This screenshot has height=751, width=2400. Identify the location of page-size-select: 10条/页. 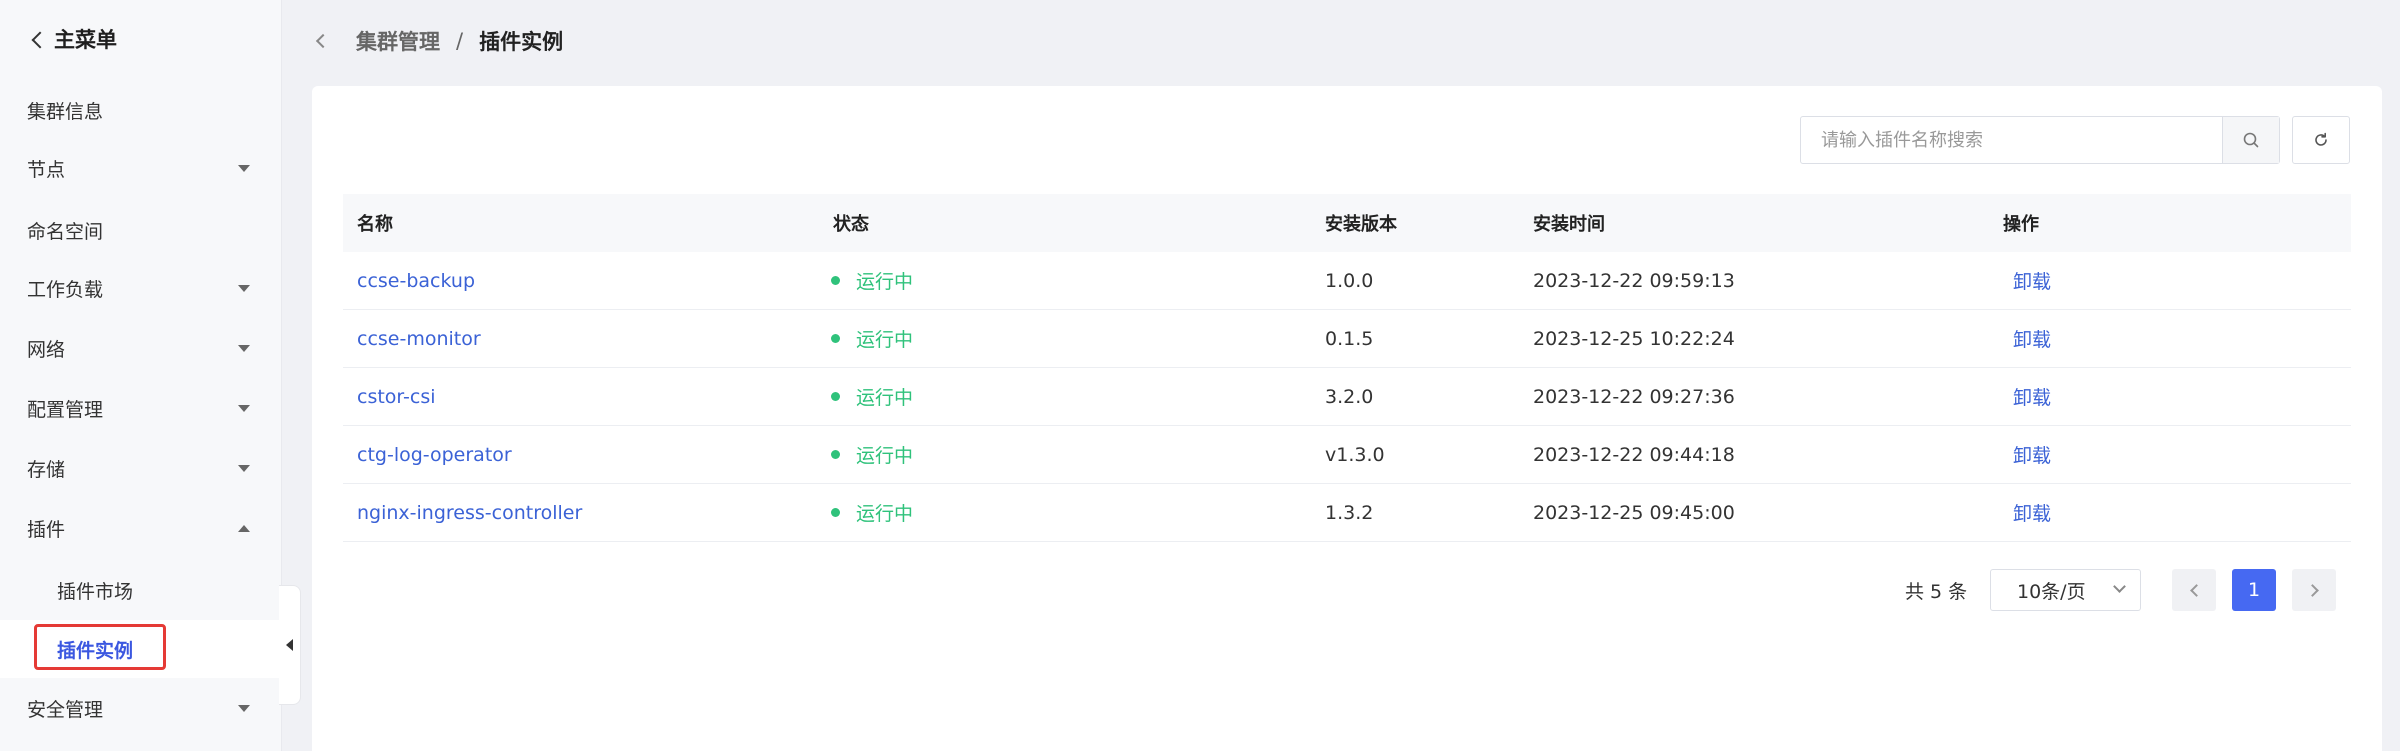
(2065, 590).